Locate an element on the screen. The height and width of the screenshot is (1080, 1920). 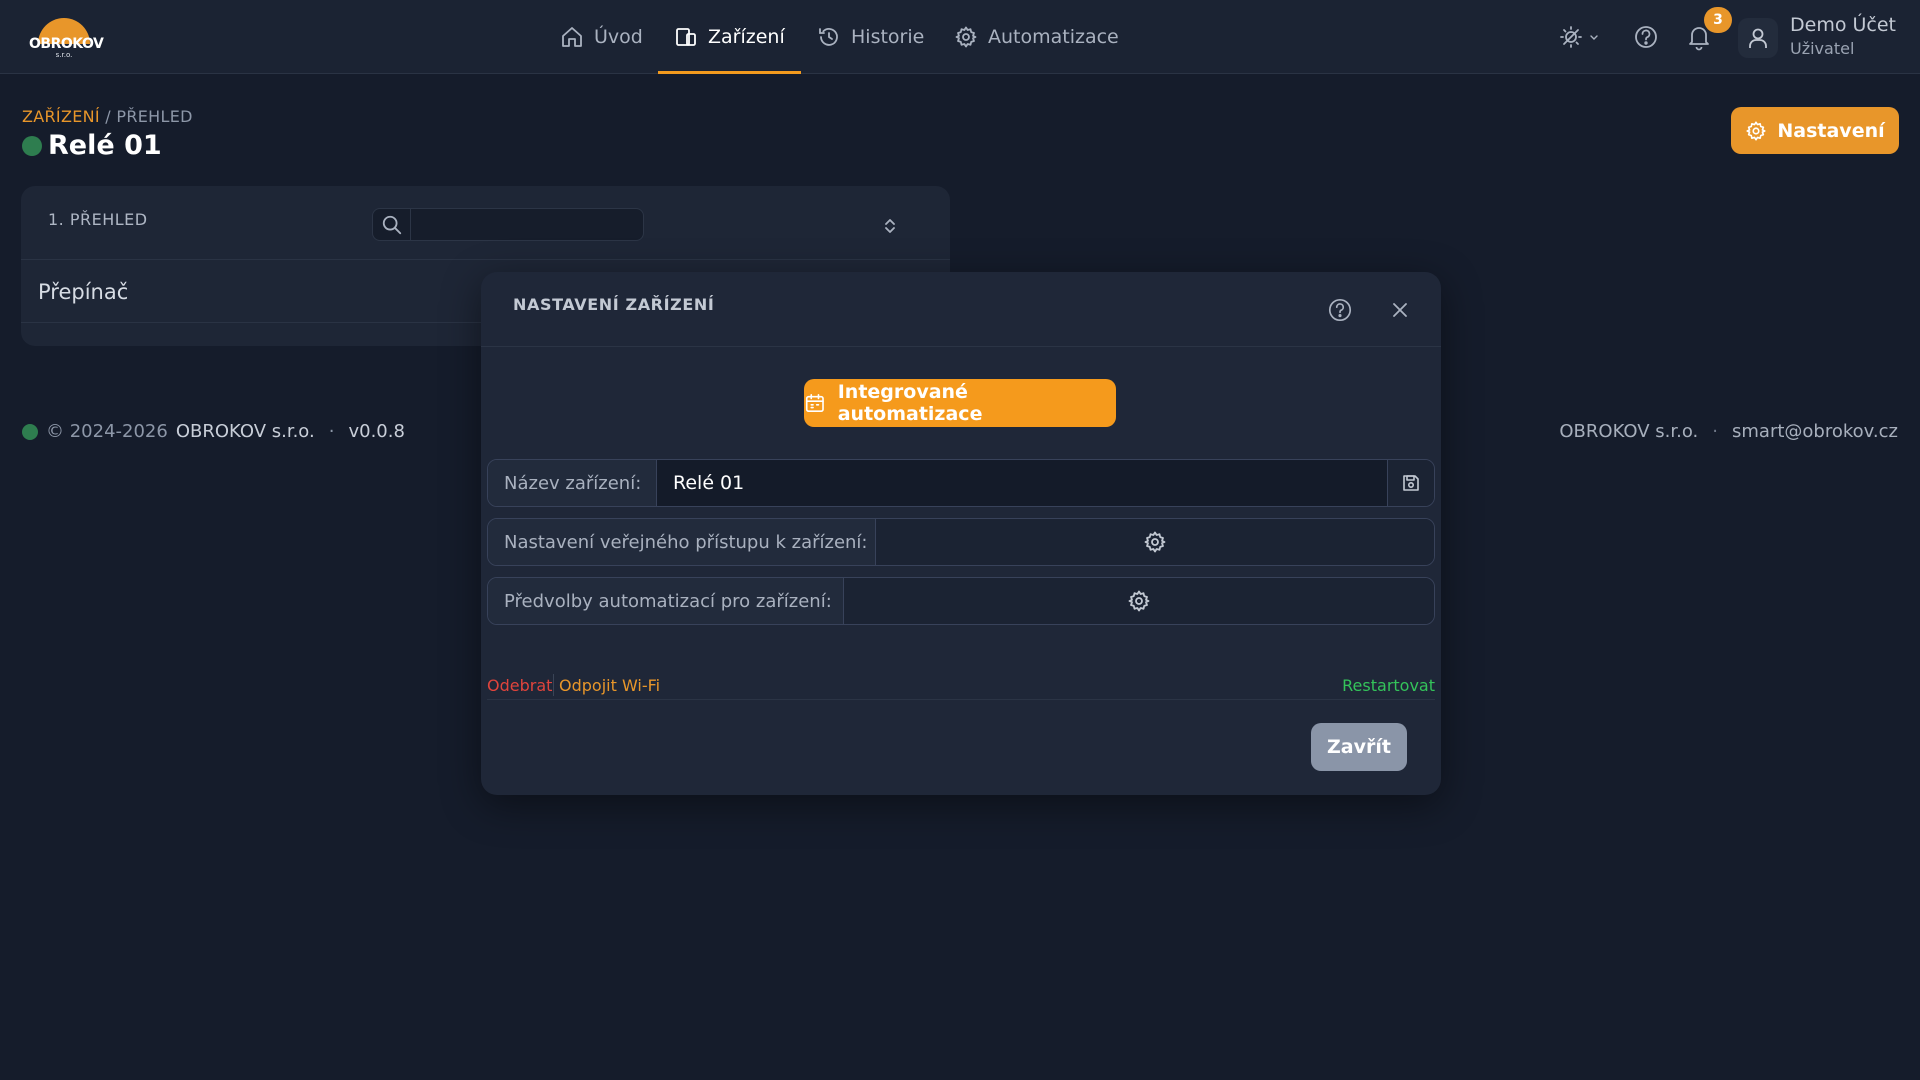
integrated-automations-button: Integrované automatizace is located at coordinates (960, 403).